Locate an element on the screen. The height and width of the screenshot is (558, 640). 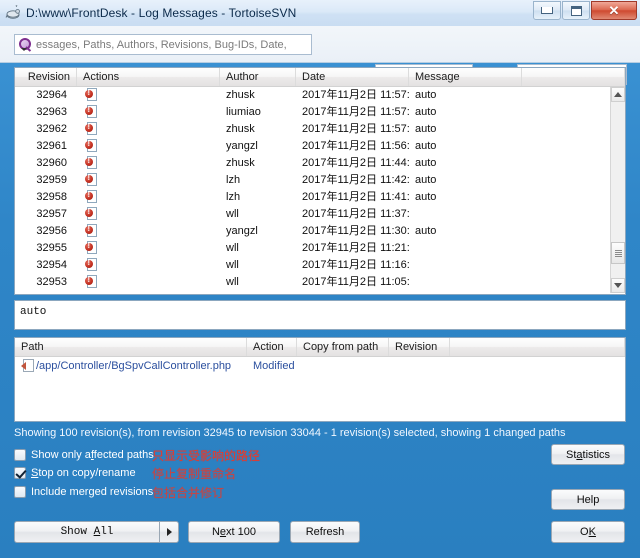
minimize-icon is located at coordinates (547, 10).